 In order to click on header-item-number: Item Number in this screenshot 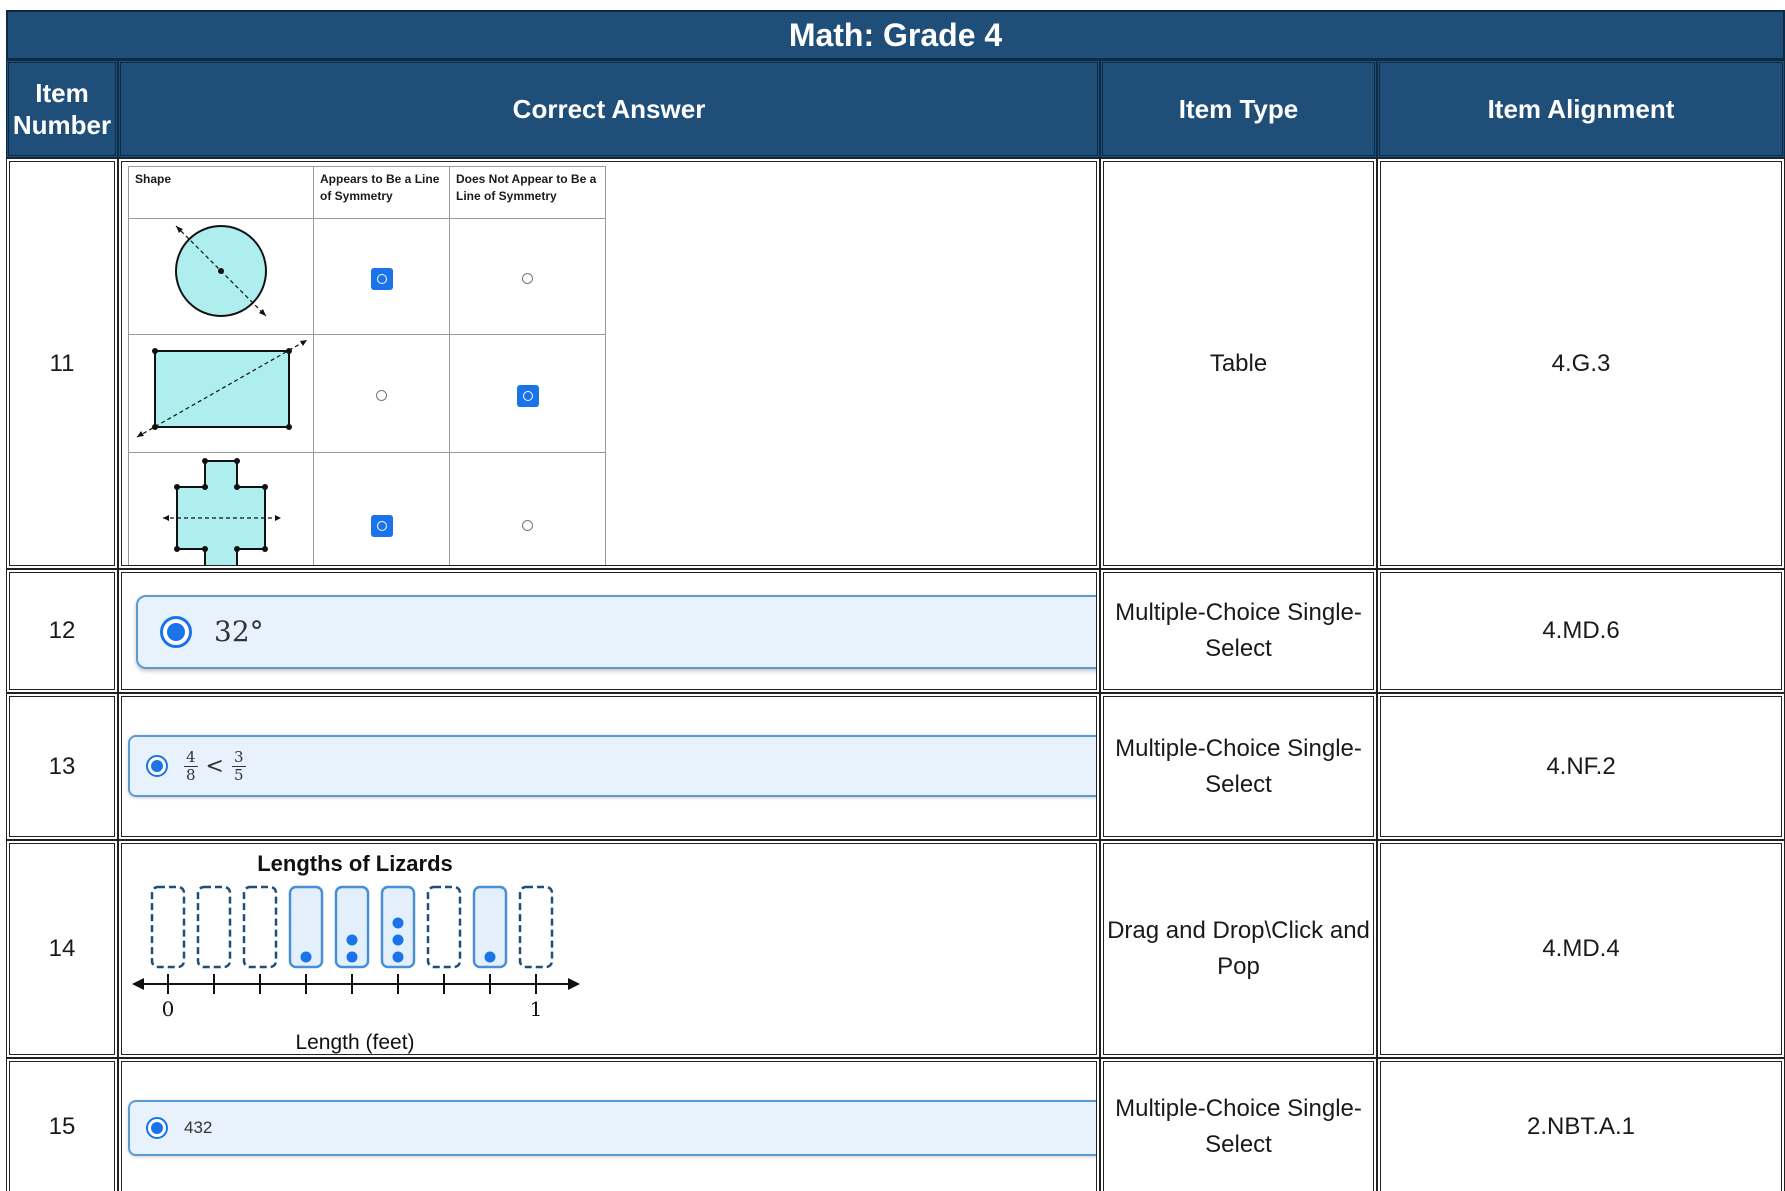, I will do `click(62, 109)`.